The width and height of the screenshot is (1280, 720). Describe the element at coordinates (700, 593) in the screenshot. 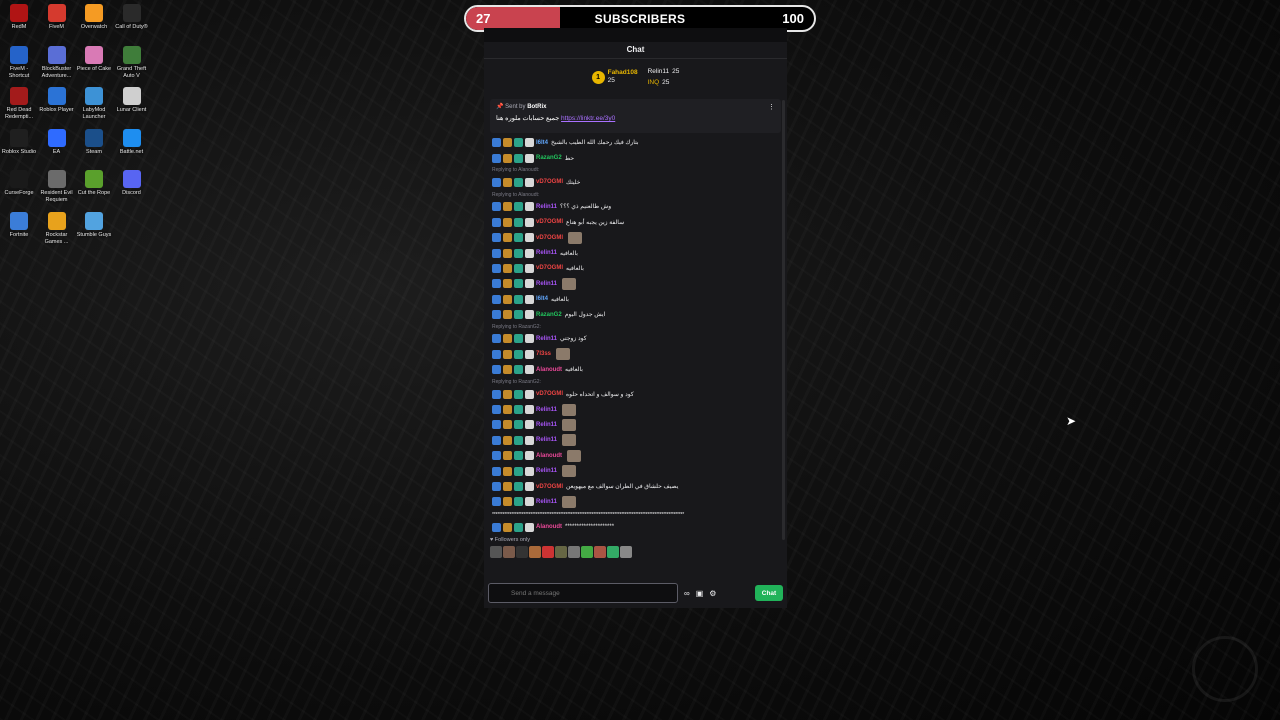

I see `gift-icon: ▣` at that location.